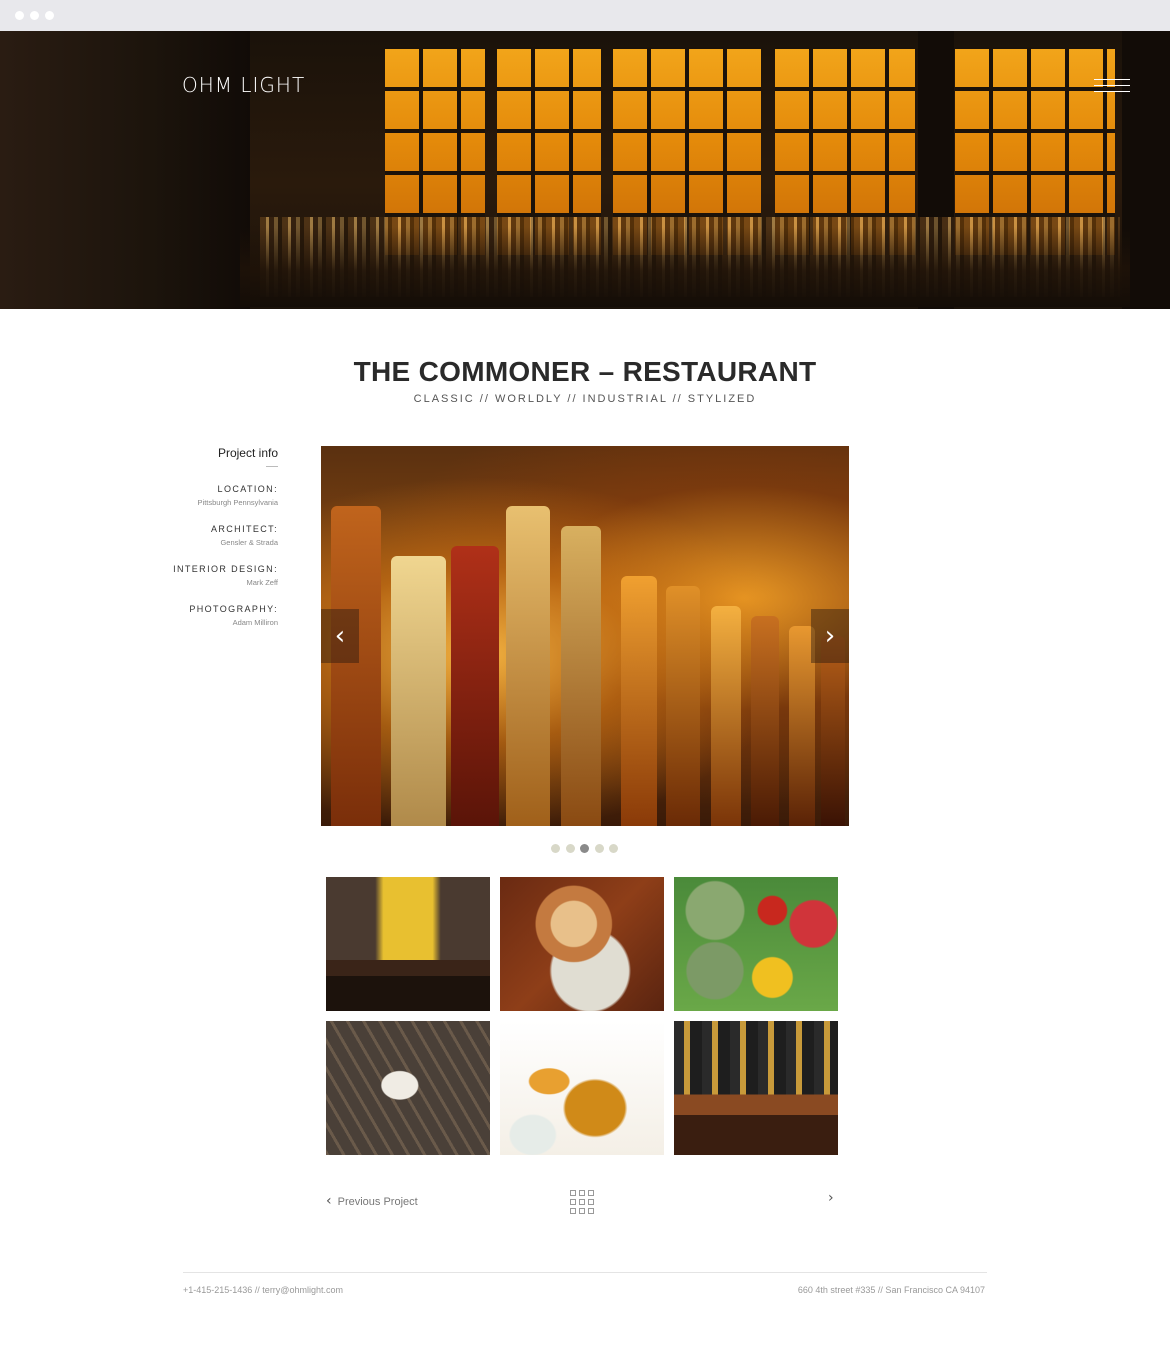 The width and height of the screenshot is (1170, 1354). What do you see at coordinates (831, 1198) in the screenshot?
I see `next-project-link: ›` at bounding box center [831, 1198].